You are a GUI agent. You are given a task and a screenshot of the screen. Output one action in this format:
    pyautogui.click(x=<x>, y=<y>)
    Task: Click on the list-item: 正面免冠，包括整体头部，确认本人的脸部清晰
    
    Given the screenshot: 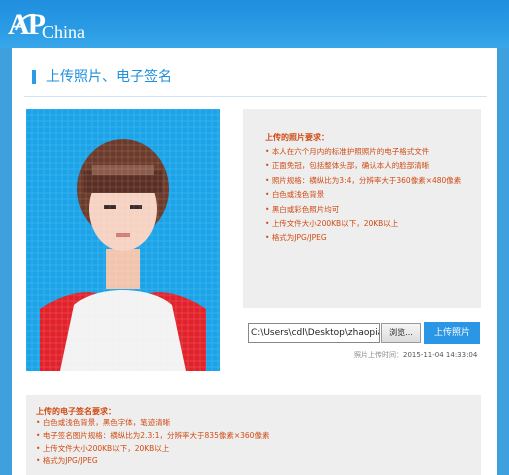 What is the action you would take?
    pyautogui.click(x=368, y=166)
    